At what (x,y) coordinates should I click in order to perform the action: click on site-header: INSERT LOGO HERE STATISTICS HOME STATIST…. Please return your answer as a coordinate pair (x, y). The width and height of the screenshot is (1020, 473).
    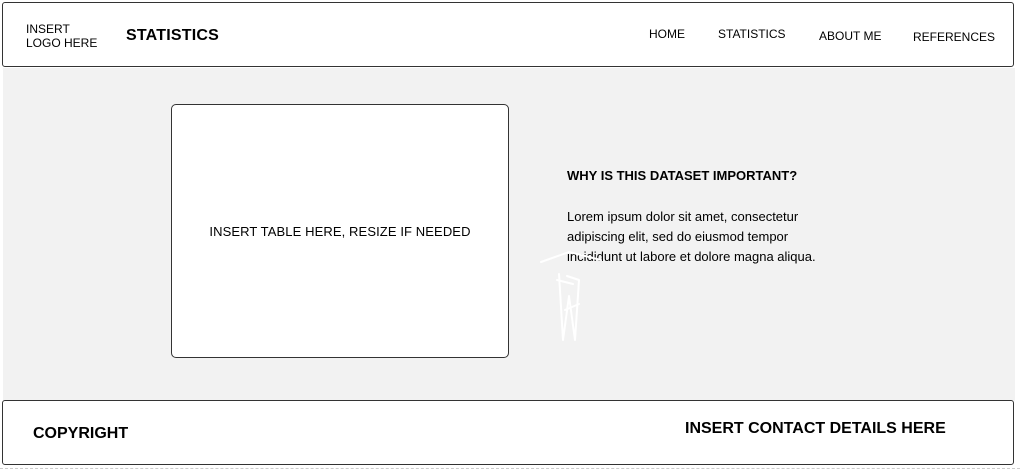
    Looking at the image, I should click on (508, 34).